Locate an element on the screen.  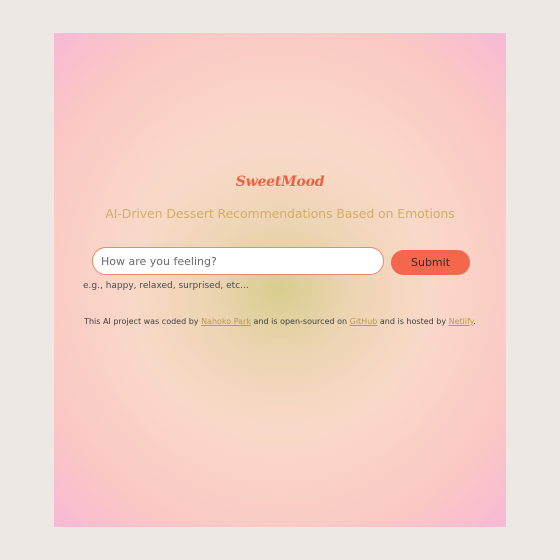
app-logo: SweetMood is located at coordinates (280, 182).